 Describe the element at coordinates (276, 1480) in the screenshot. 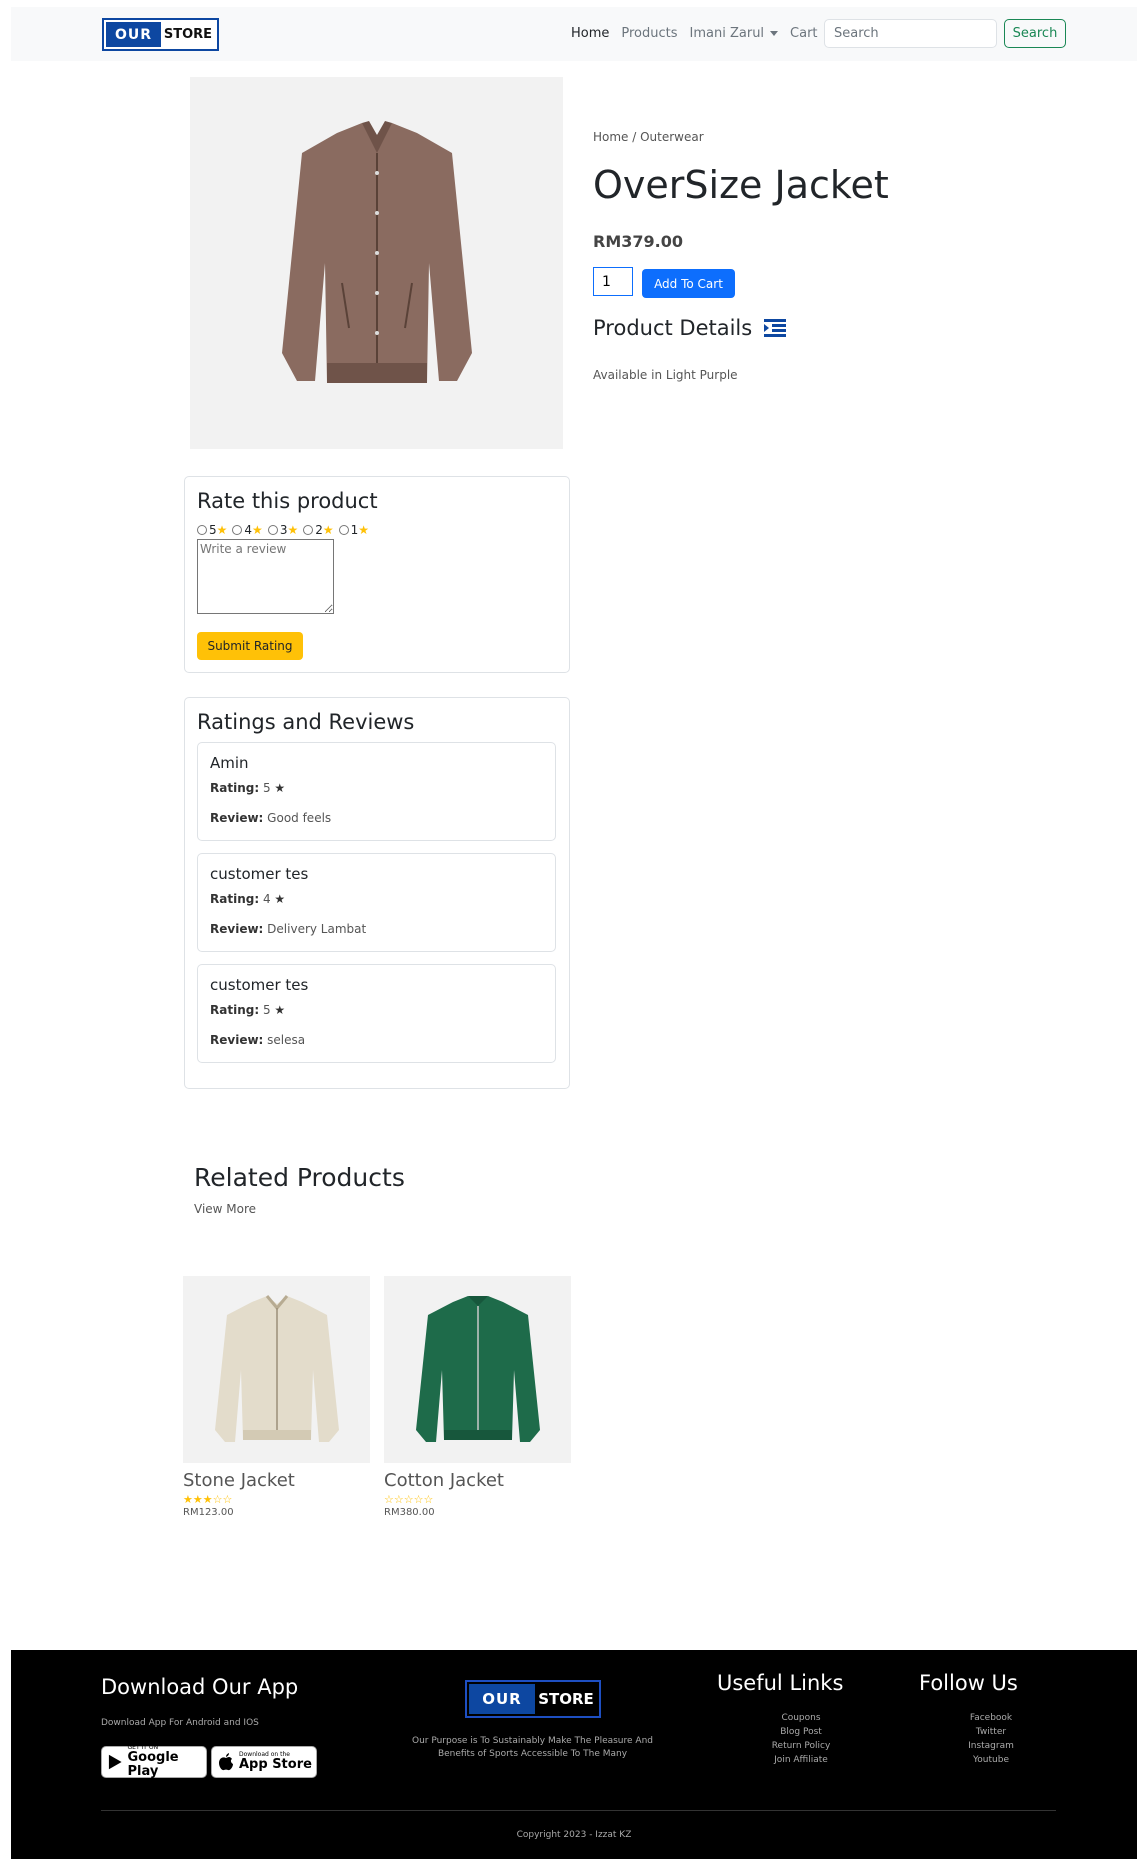

I see `related-product-name: Stone Jacket` at that location.